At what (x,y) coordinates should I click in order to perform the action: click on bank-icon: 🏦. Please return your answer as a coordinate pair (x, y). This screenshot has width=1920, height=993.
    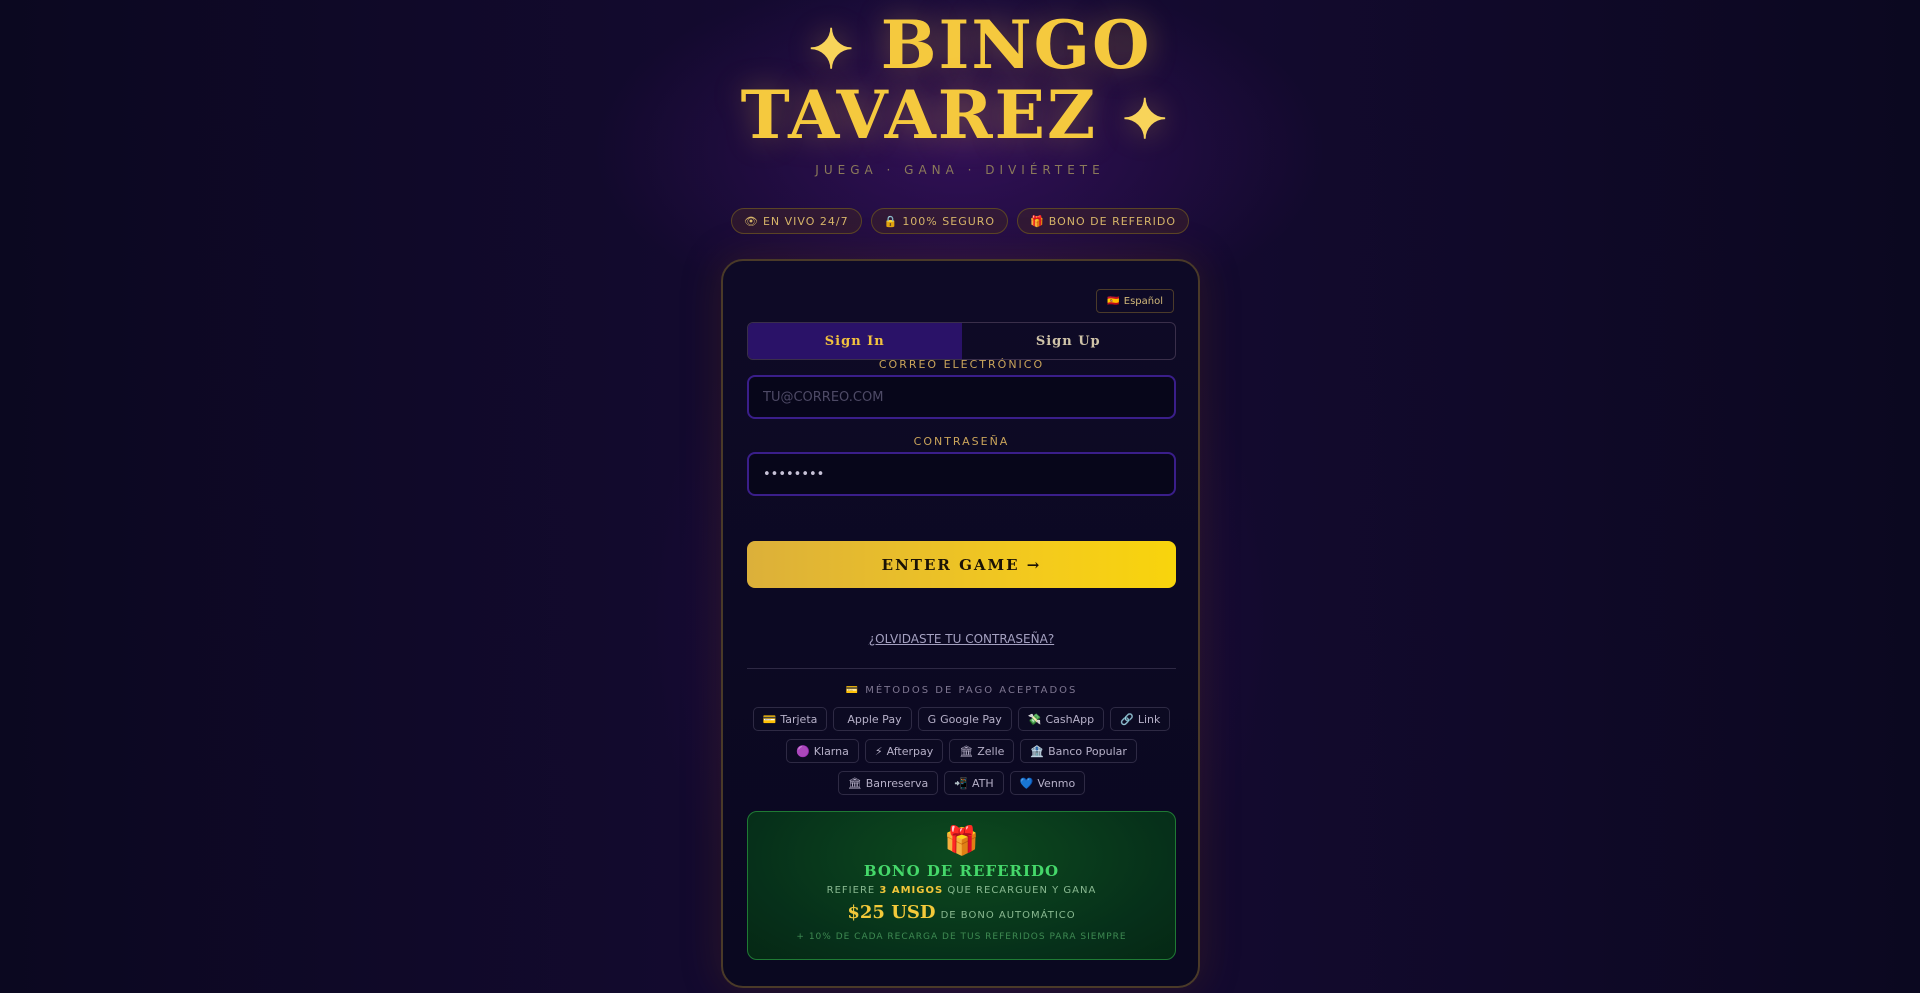
    Looking at the image, I should click on (1037, 751).